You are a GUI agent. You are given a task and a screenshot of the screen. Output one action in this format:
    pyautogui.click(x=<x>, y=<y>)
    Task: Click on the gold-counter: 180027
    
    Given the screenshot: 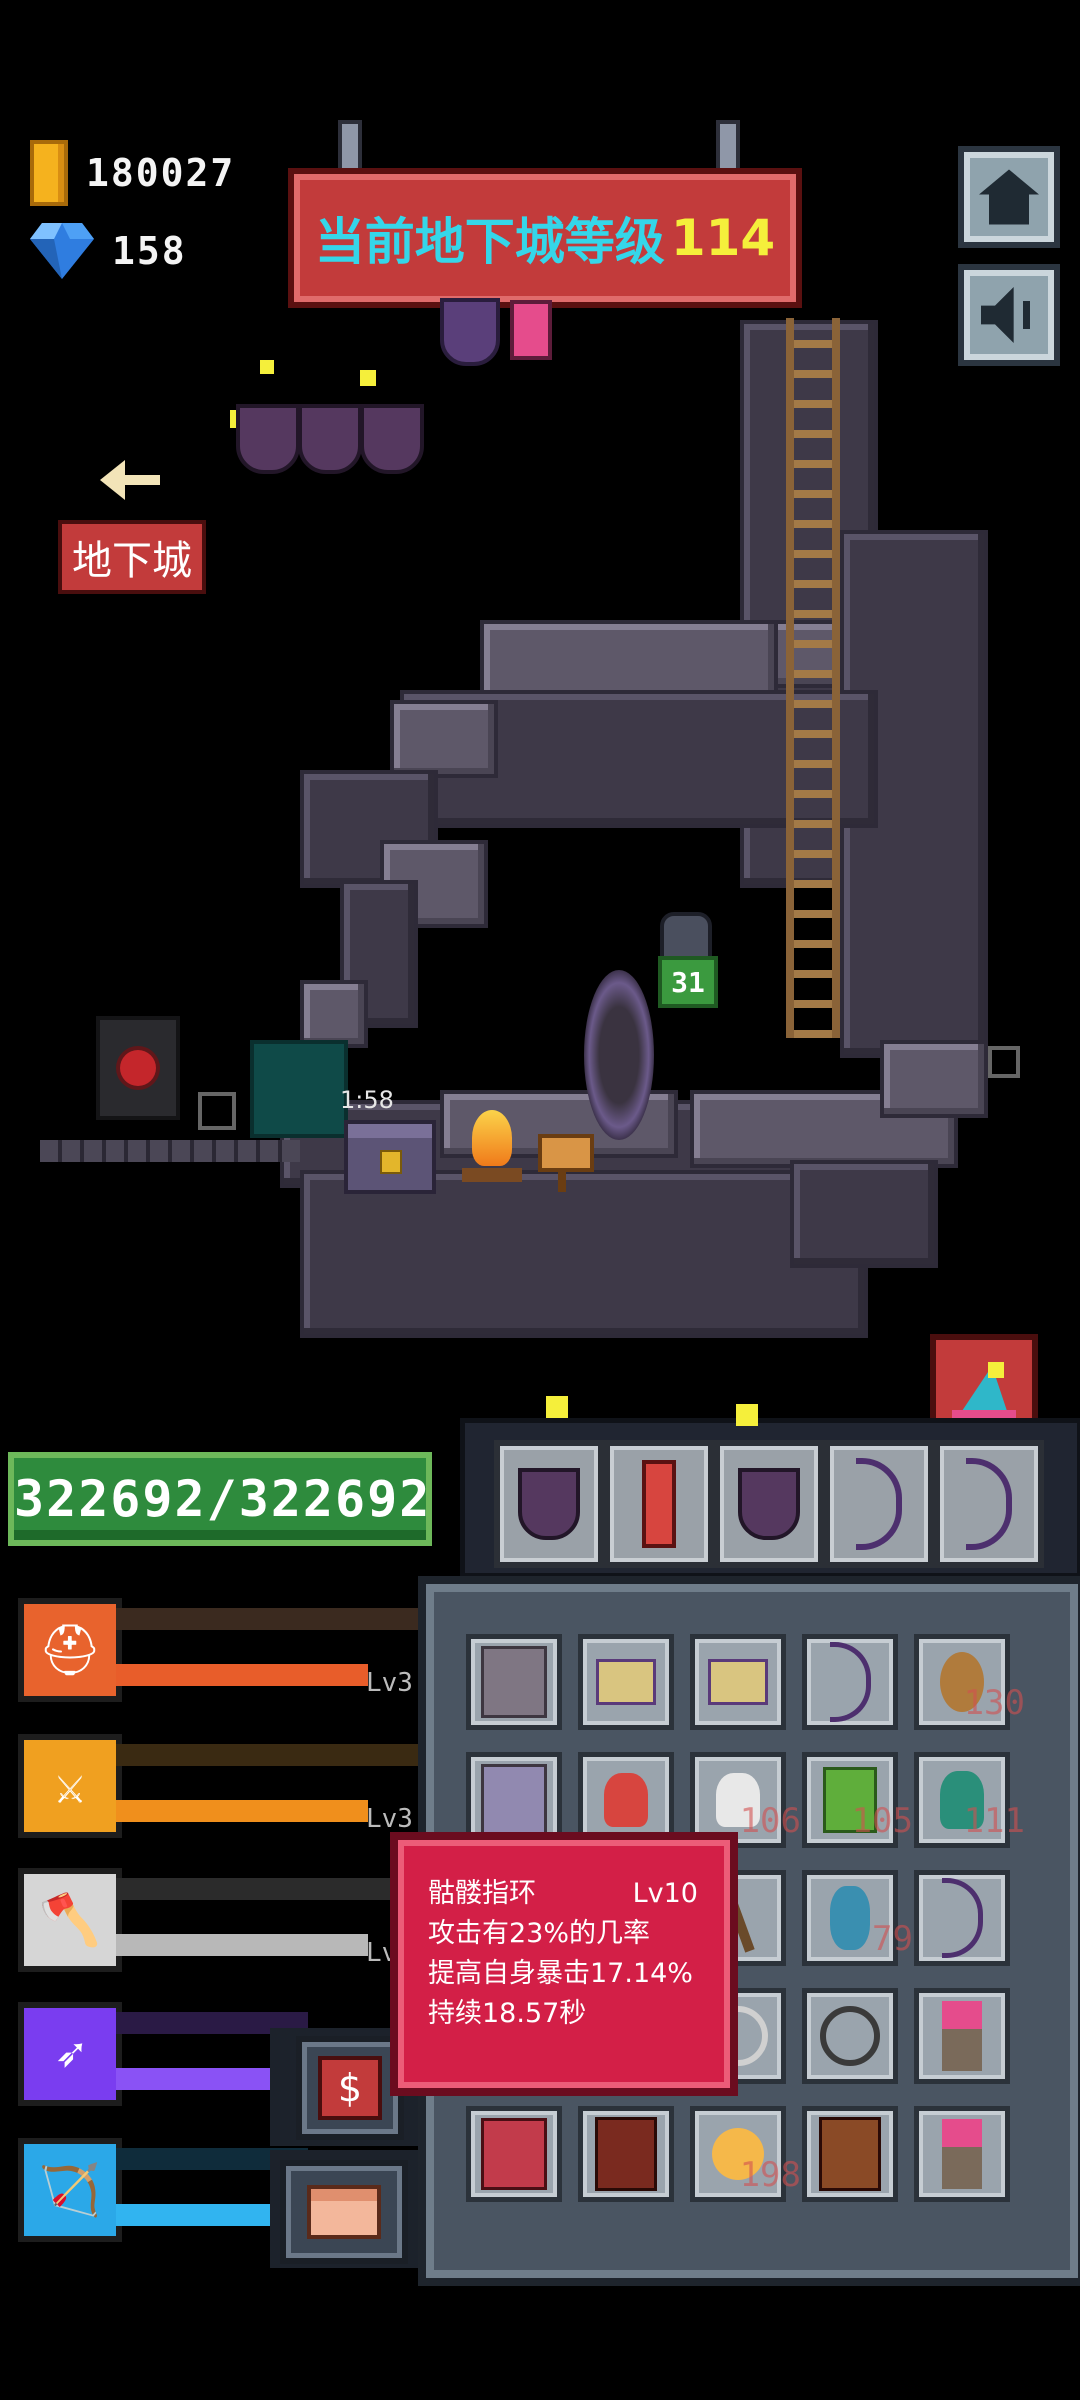 What is the action you would take?
    pyautogui.click(x=132, y=173)
    